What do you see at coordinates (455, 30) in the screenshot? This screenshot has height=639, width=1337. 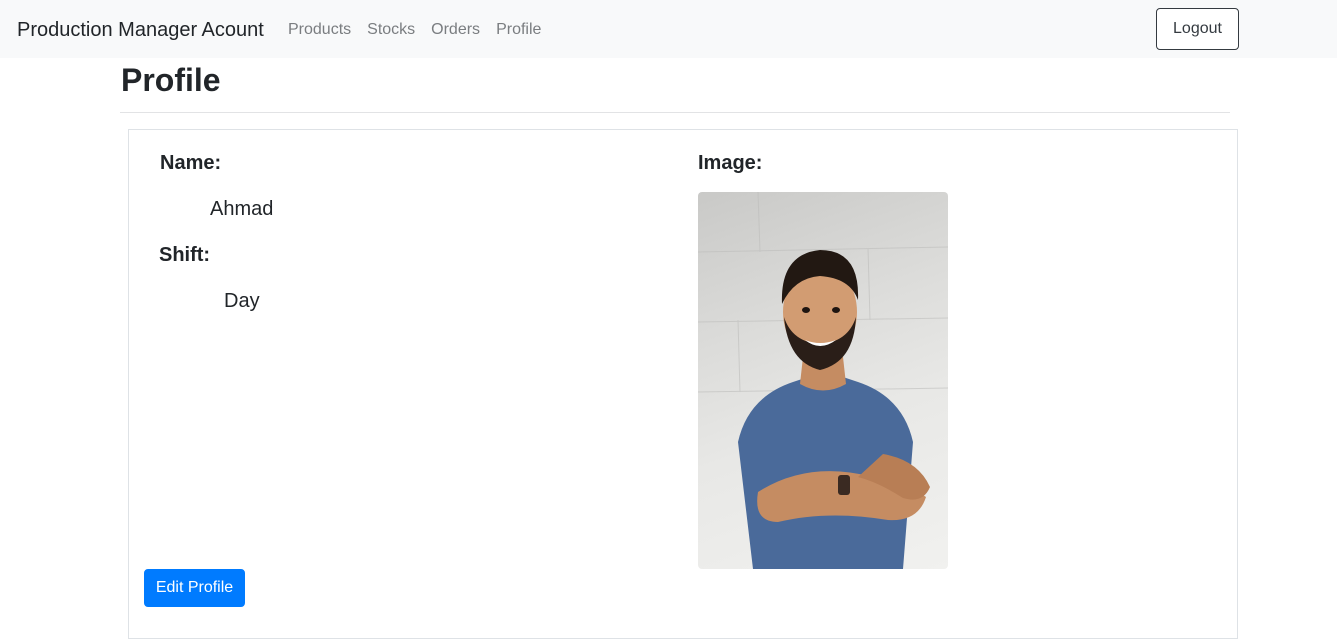 I see `nav-link-orders: Orders` at bounding box center [455, 30].